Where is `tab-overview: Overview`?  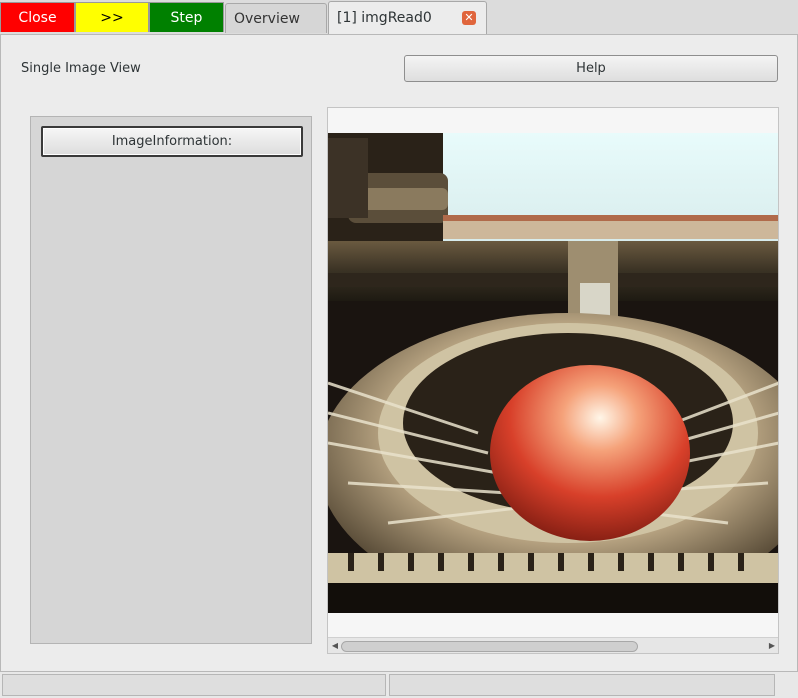 tab-overview: Overview is located at coordinates (276, 18).